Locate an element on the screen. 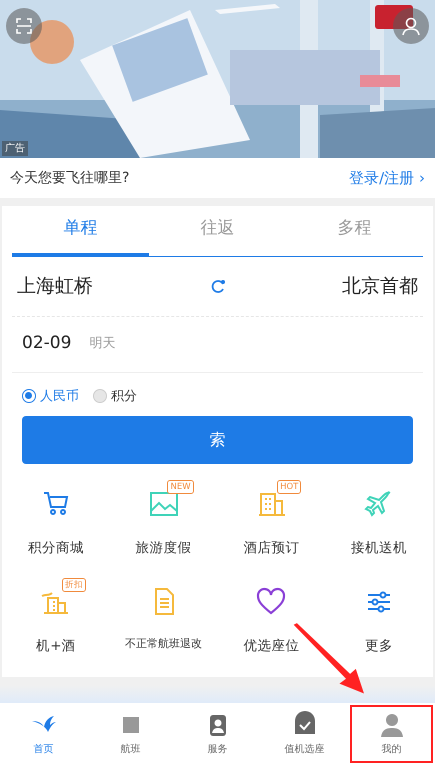 The width and height of the screenshot is (435, 765). currency-radio: 积分 is located at coordinates (115, 396).